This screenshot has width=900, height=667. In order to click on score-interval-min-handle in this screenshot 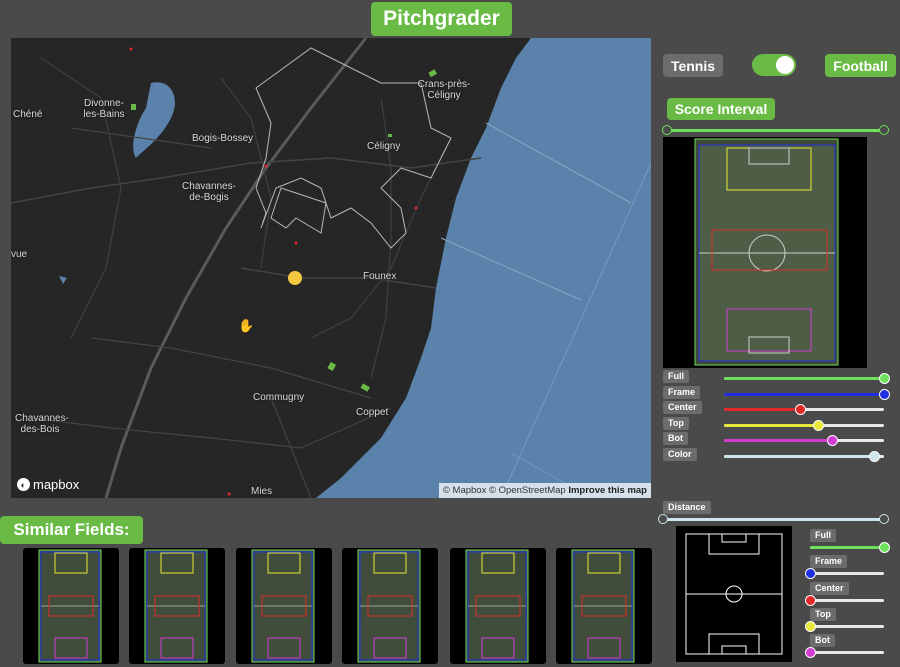, I will do `click(667, 130)`.